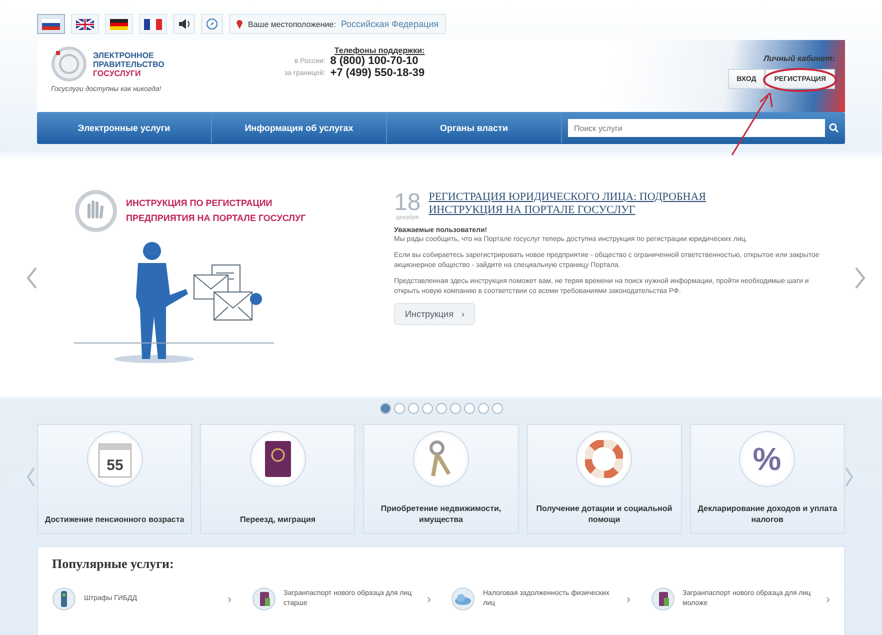 This screenshot has width=882, height=635. What do you see at coordinates (834, 128) in the screenshot?
I see `search-icon` at bounding box center [834, 128].